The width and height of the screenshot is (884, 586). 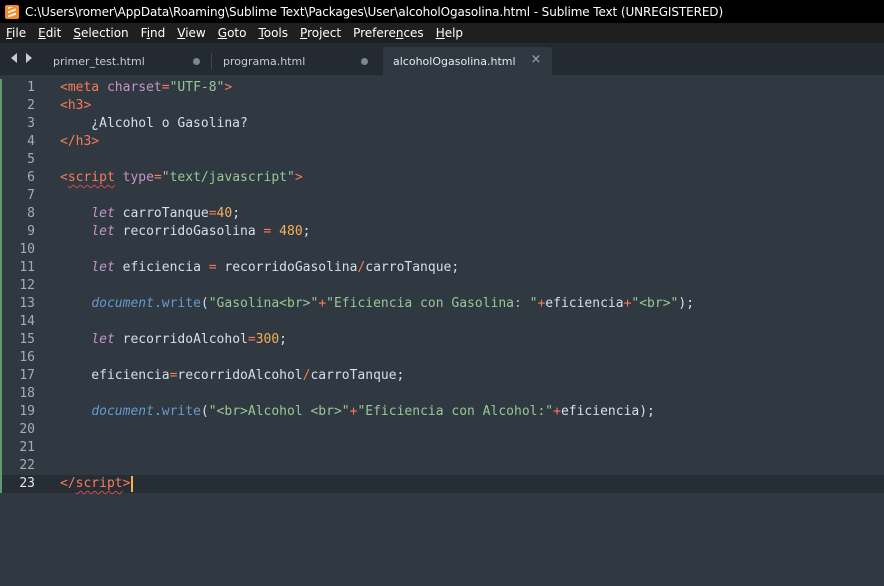 What do you see at coordinates (222, 33) in the screenshot?
I see `menu-mnemonic: G` at bounding box center [222, 33].